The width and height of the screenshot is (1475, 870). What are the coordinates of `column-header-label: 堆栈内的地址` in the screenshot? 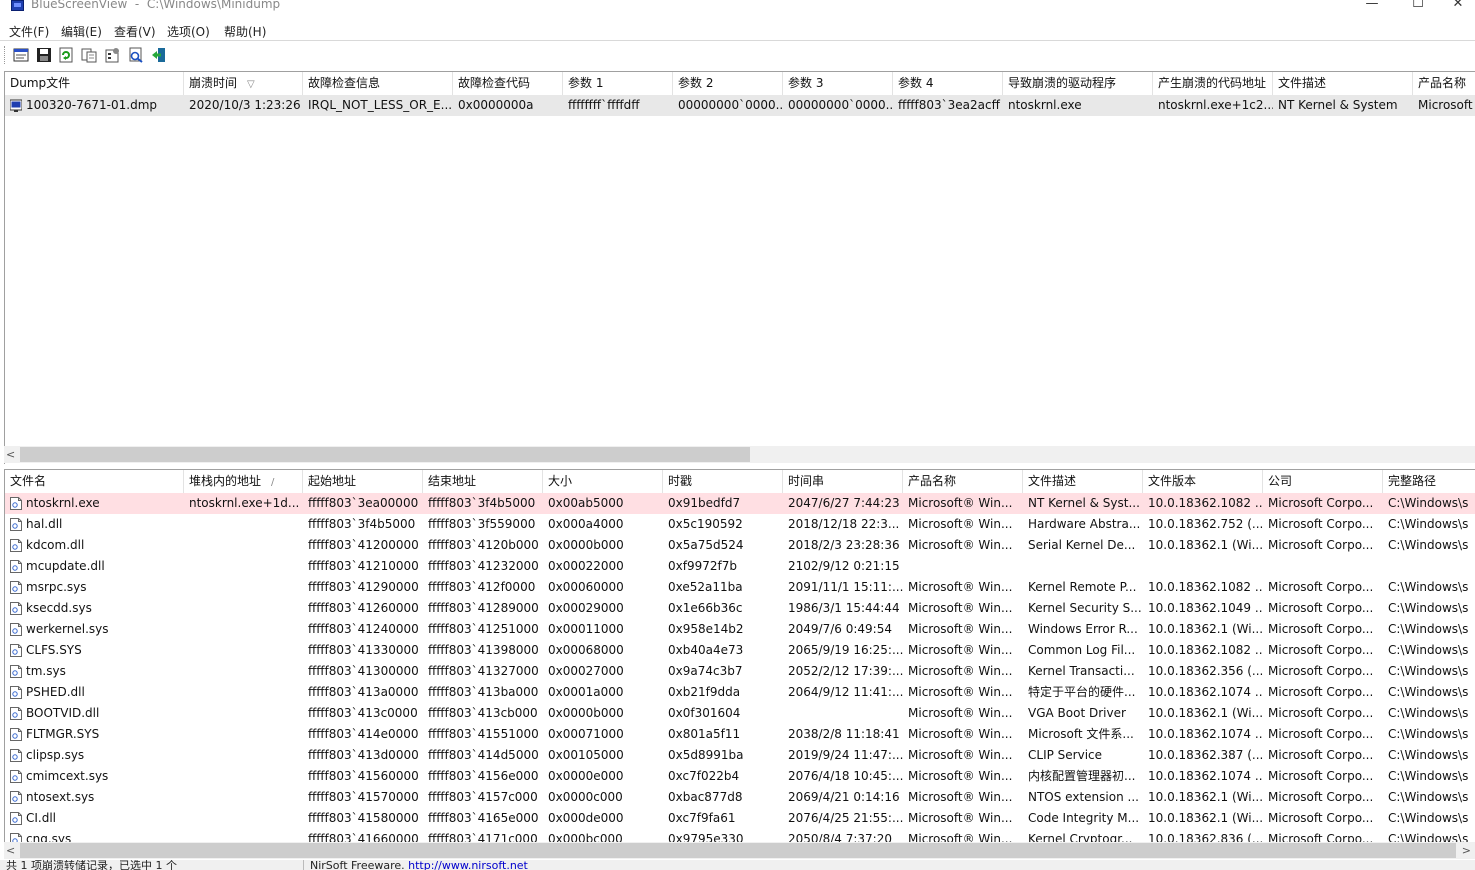 It's located at (225, 481).